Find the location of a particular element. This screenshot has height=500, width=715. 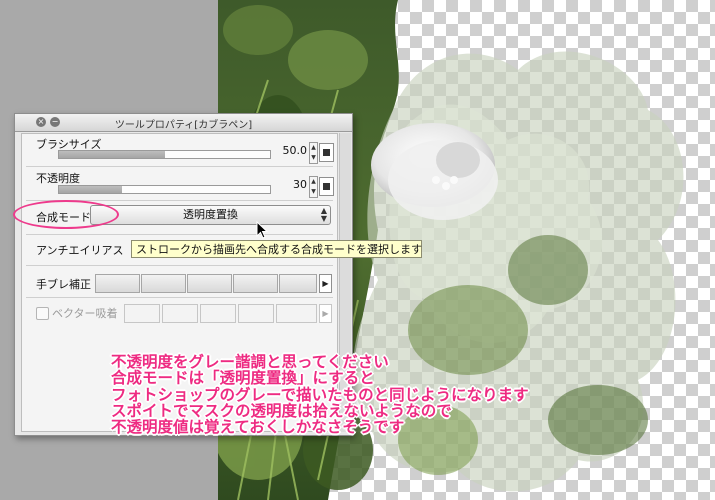

opacity-slider-fill is located at coordinates (91, 189).